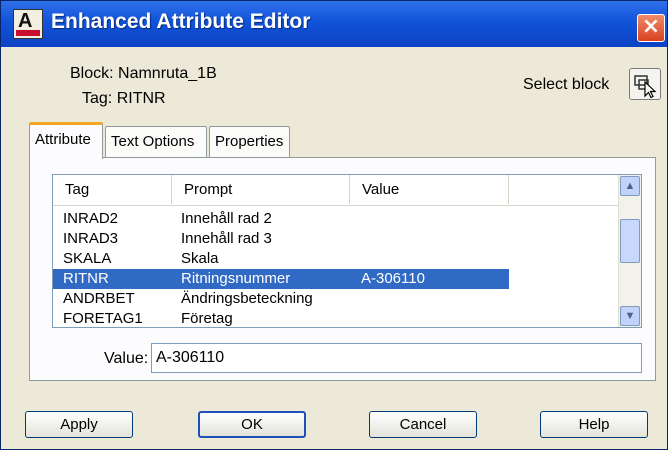 The image size is (668, 450). Describe the element at coordinates (87, 258) in the screenshot. I see `row-tag: SKALA` at that location.